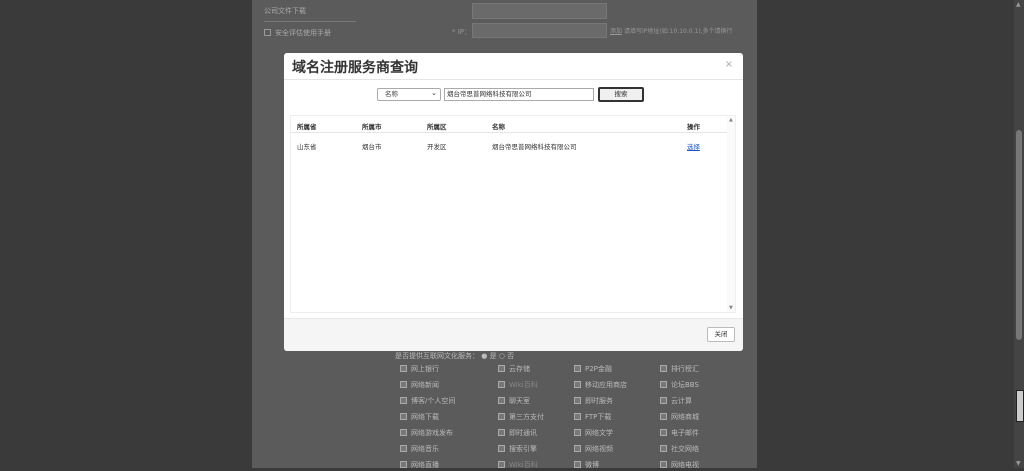 The height and width of the screenshot is (471, 1024). What do you see at coordinates (523, 433) in the screenshot?
I see `checkbox-label: 即时通讯` at bounding box center [523, 433].